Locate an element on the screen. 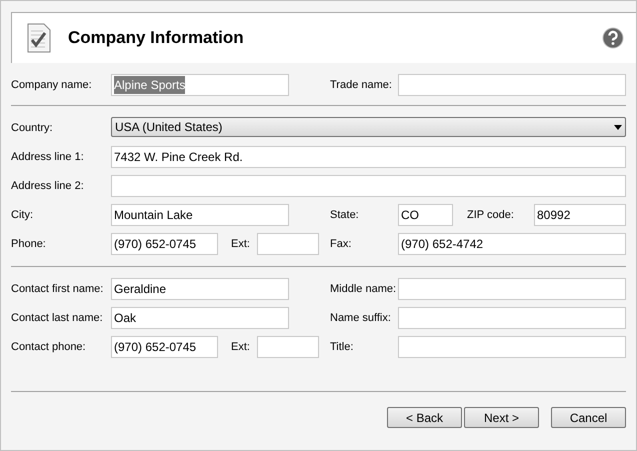  field-label: Country: is located at coordinates (32, 128).